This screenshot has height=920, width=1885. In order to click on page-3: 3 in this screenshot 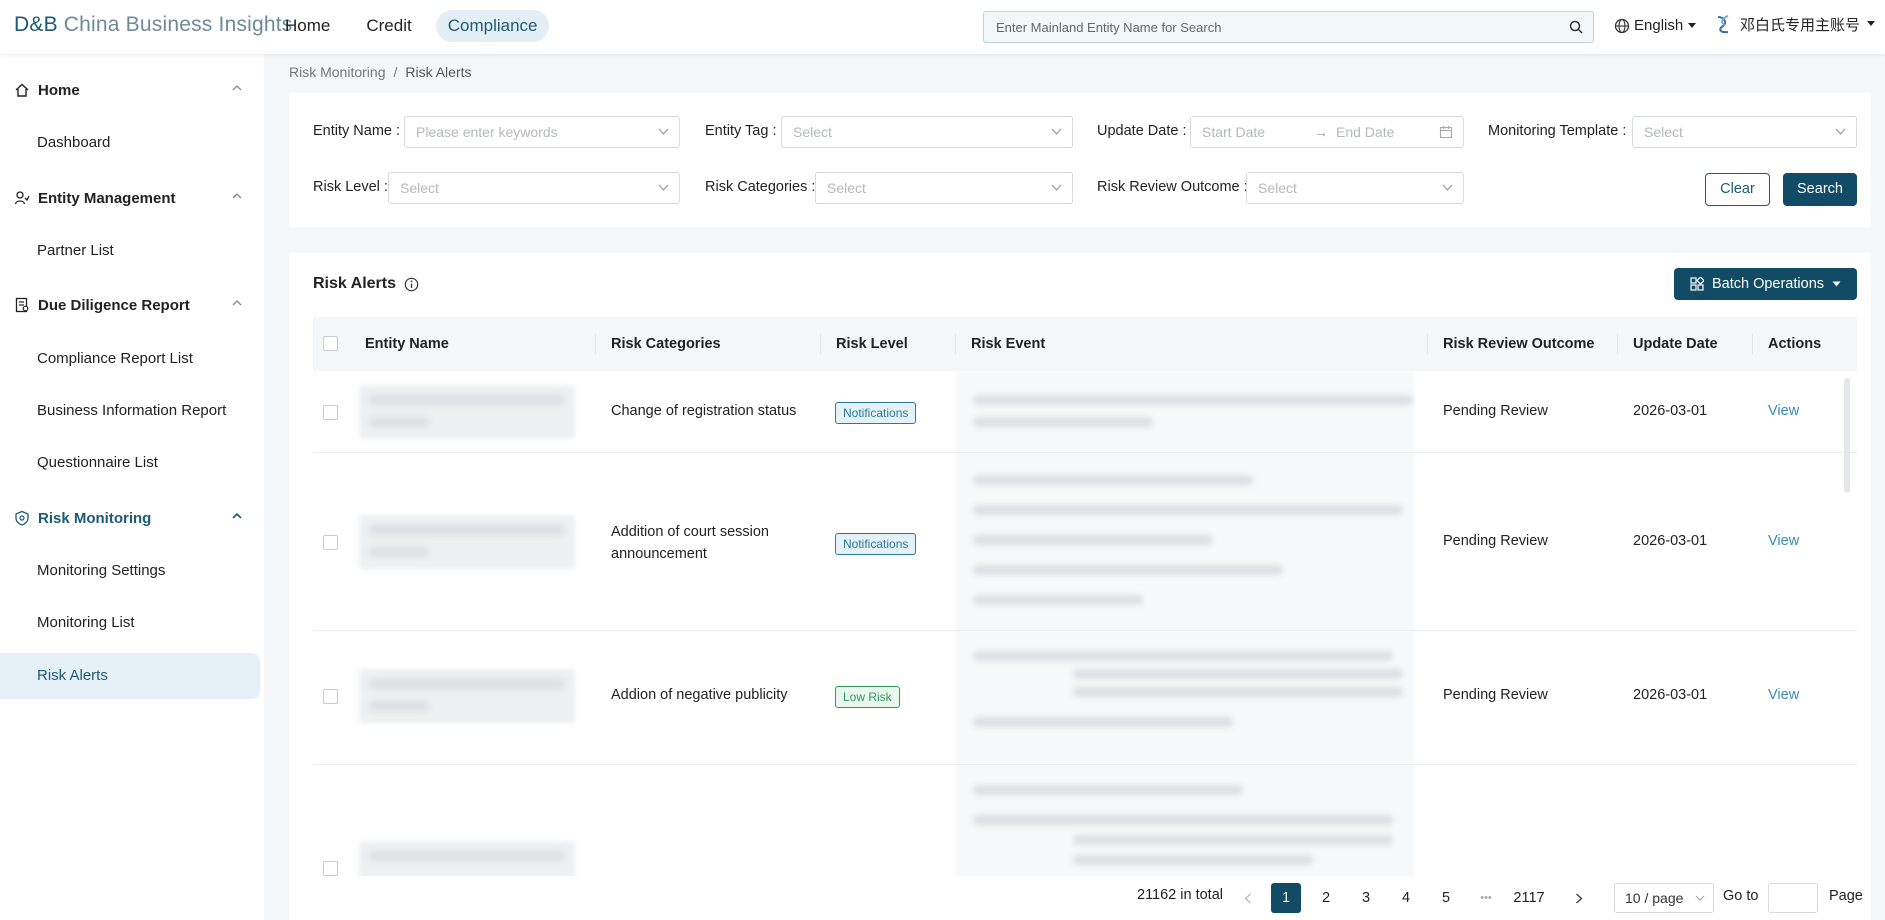, I will do `click(1366, 898)`.